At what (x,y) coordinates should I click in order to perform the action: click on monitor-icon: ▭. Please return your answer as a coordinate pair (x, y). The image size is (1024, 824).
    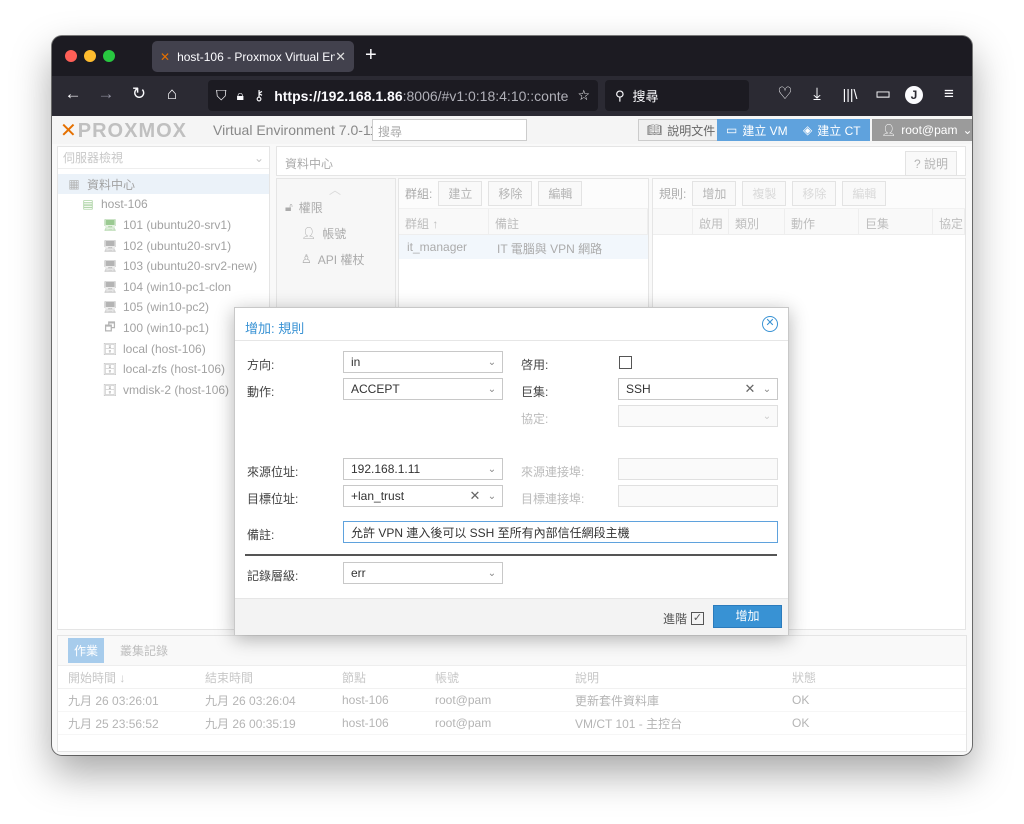
    Looking at the image, I should click on (732, 130).